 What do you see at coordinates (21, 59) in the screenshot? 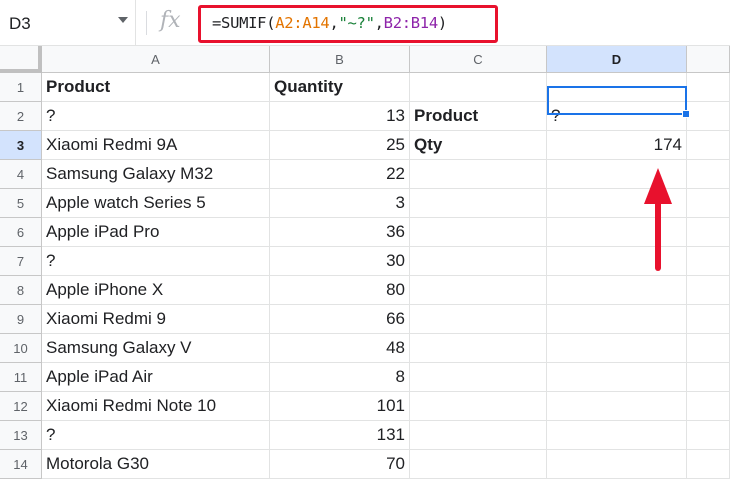
I see `select-all-corner` at bounding box center [21, 59].